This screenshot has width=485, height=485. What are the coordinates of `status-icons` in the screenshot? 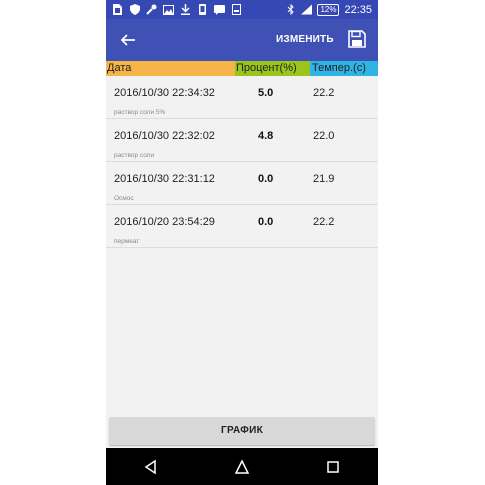 It's located at (174, 9).